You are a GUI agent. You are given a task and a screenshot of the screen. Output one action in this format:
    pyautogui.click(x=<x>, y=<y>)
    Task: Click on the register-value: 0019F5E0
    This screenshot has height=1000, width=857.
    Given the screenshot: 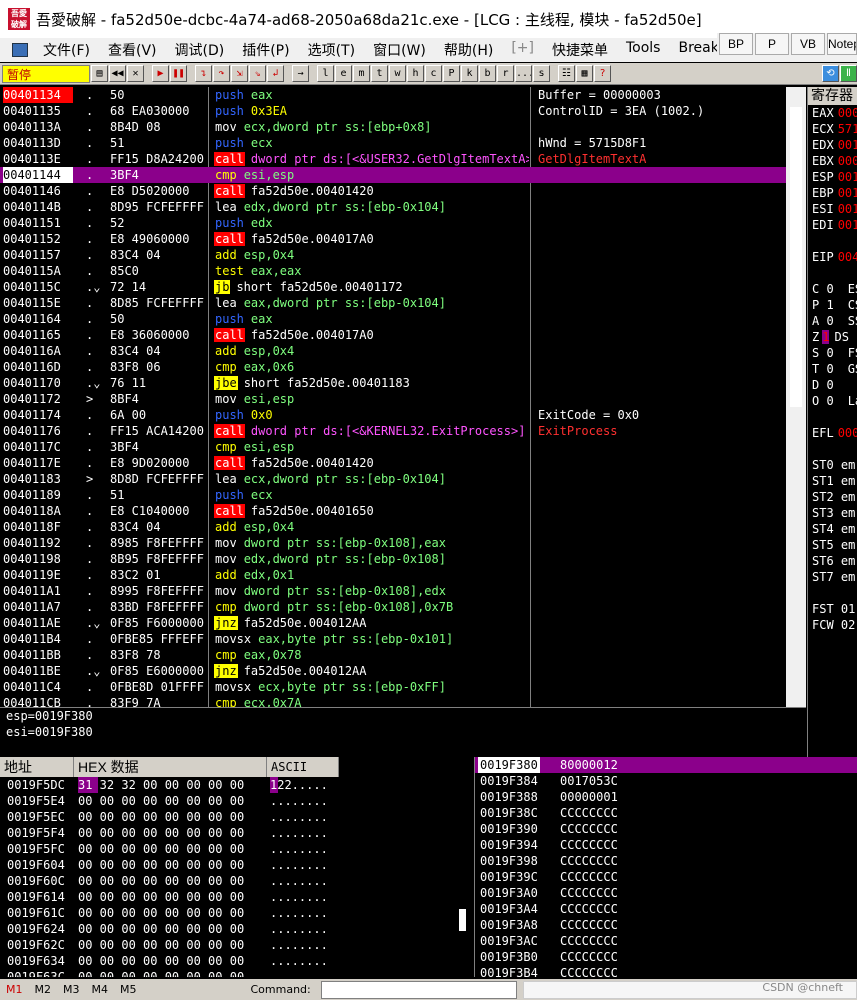 What is the action you would take?
    pyautogui.click(x=847, y=145)
    